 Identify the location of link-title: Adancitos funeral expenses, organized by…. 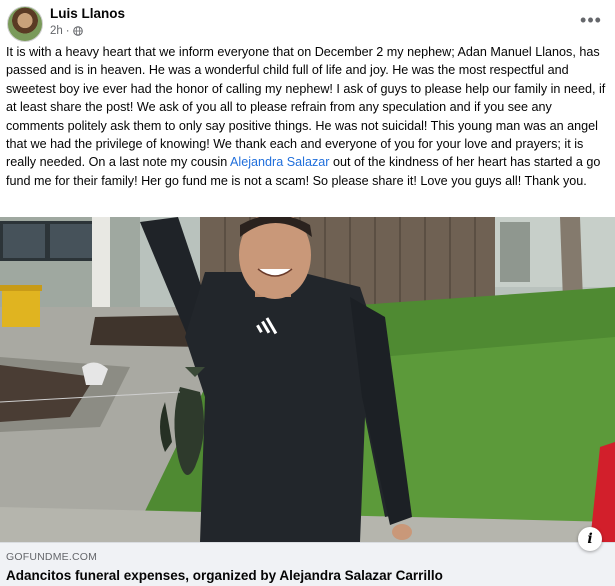
(224, 575).